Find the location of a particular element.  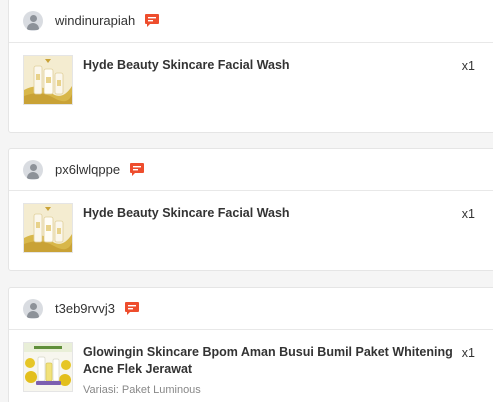

buyer-username: px6lwlqppe is located at coordinates (87, 169).